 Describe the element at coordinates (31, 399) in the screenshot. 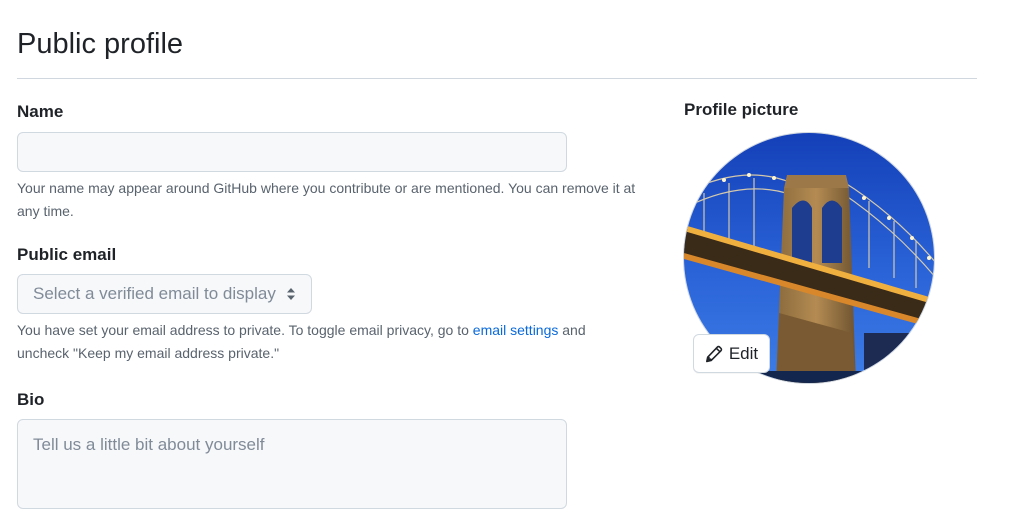

I see `bio-label: Bio` at that location.